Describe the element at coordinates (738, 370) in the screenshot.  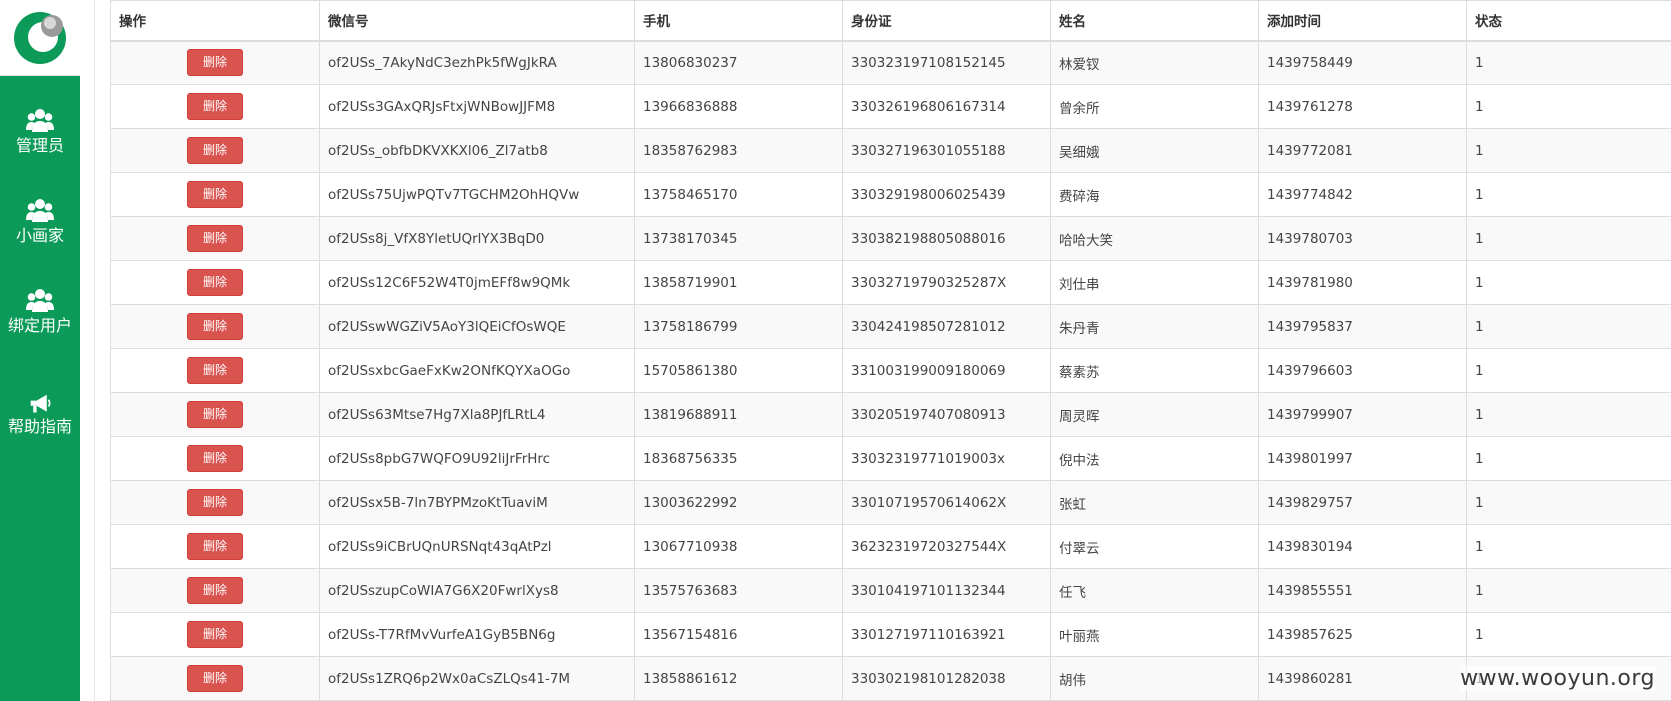
I see `phone-cell: 15705861380` at that location.